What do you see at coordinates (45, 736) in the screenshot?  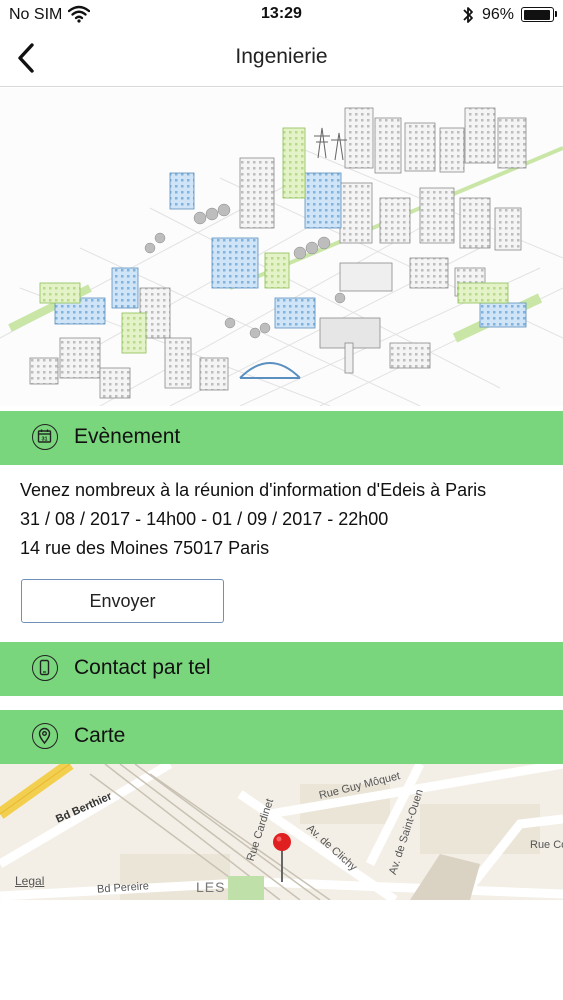 I see `location-pin-icon` at bounding box center [45, 736].